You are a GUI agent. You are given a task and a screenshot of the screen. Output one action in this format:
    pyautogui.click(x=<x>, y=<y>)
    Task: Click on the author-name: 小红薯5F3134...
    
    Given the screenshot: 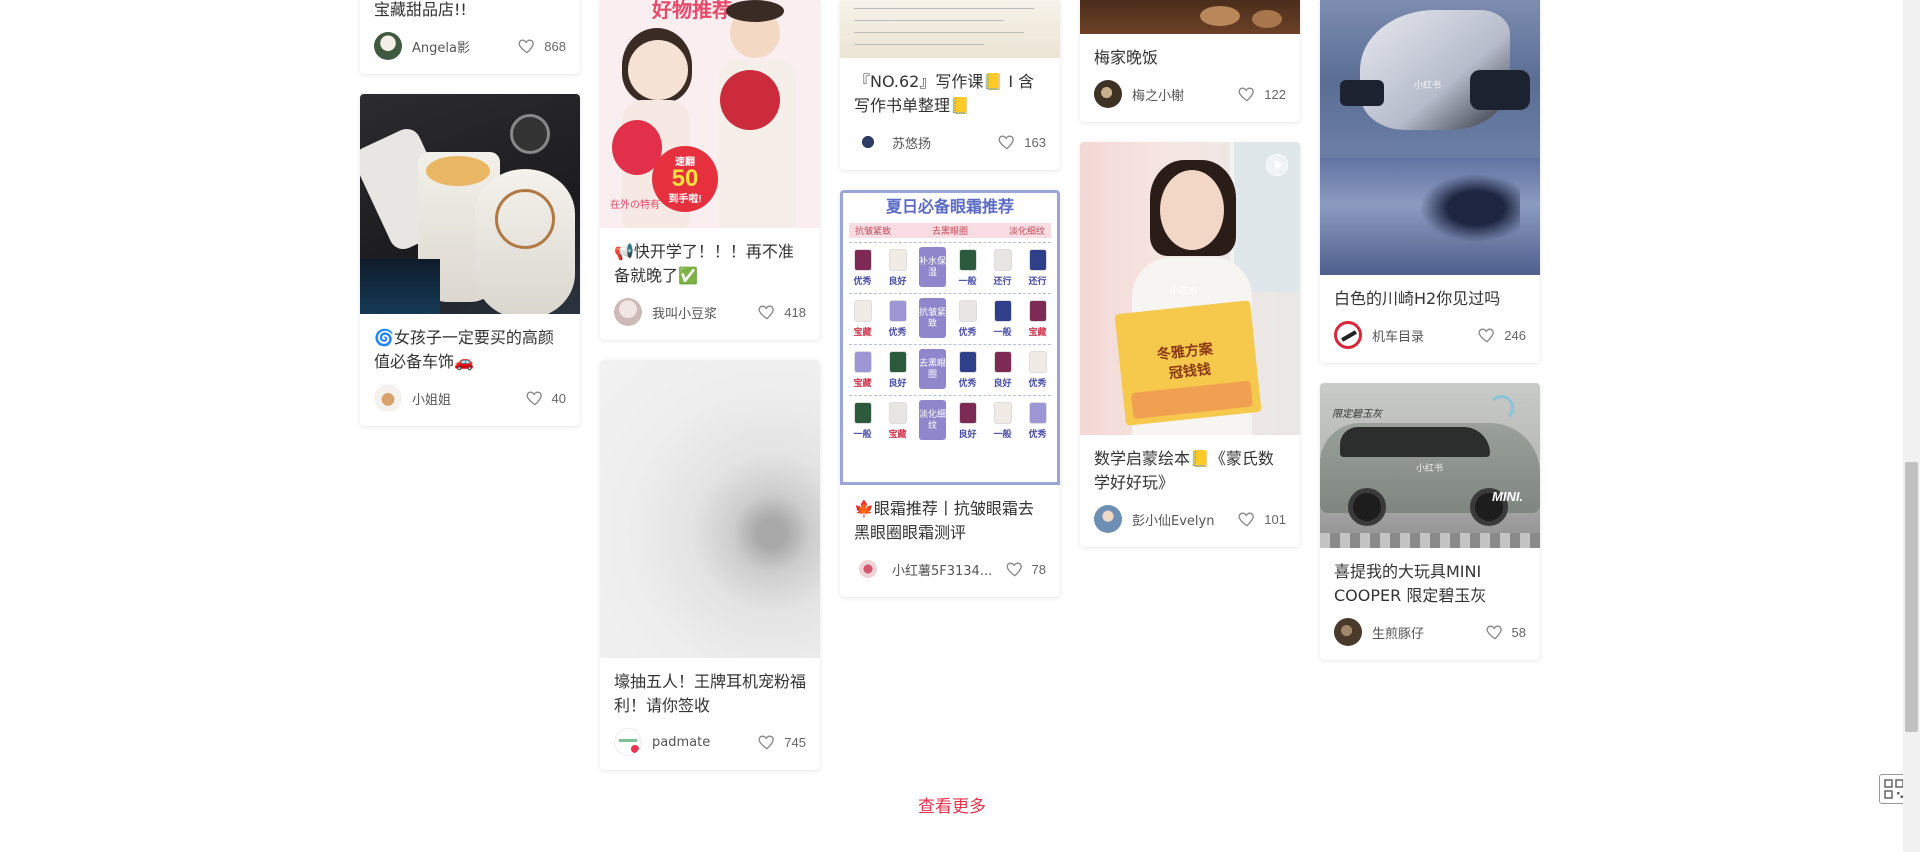 What is the action you would take?
    pyautogui.click(x=944, y=569)
    